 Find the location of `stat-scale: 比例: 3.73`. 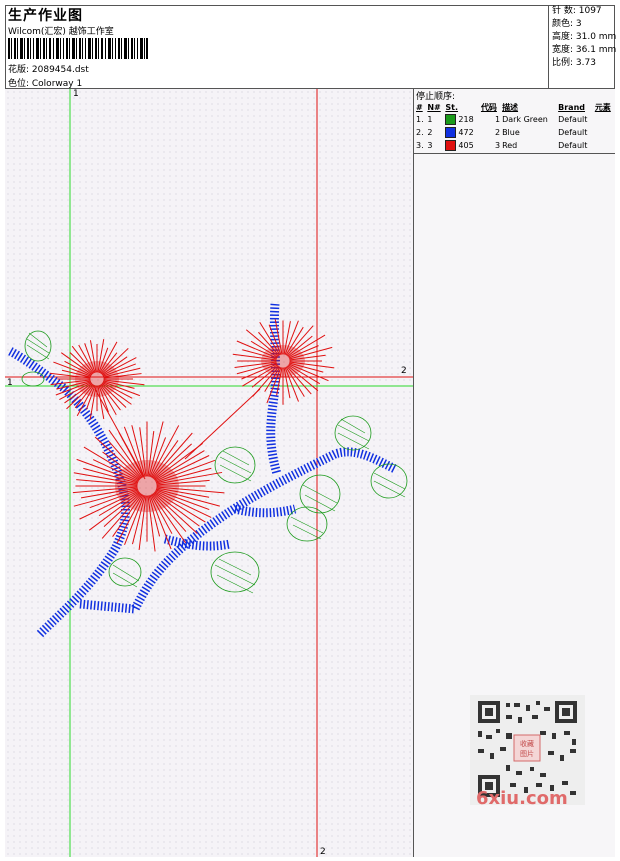

stat-scale: 比例: 3.73 is located at coordinates (574, 63).